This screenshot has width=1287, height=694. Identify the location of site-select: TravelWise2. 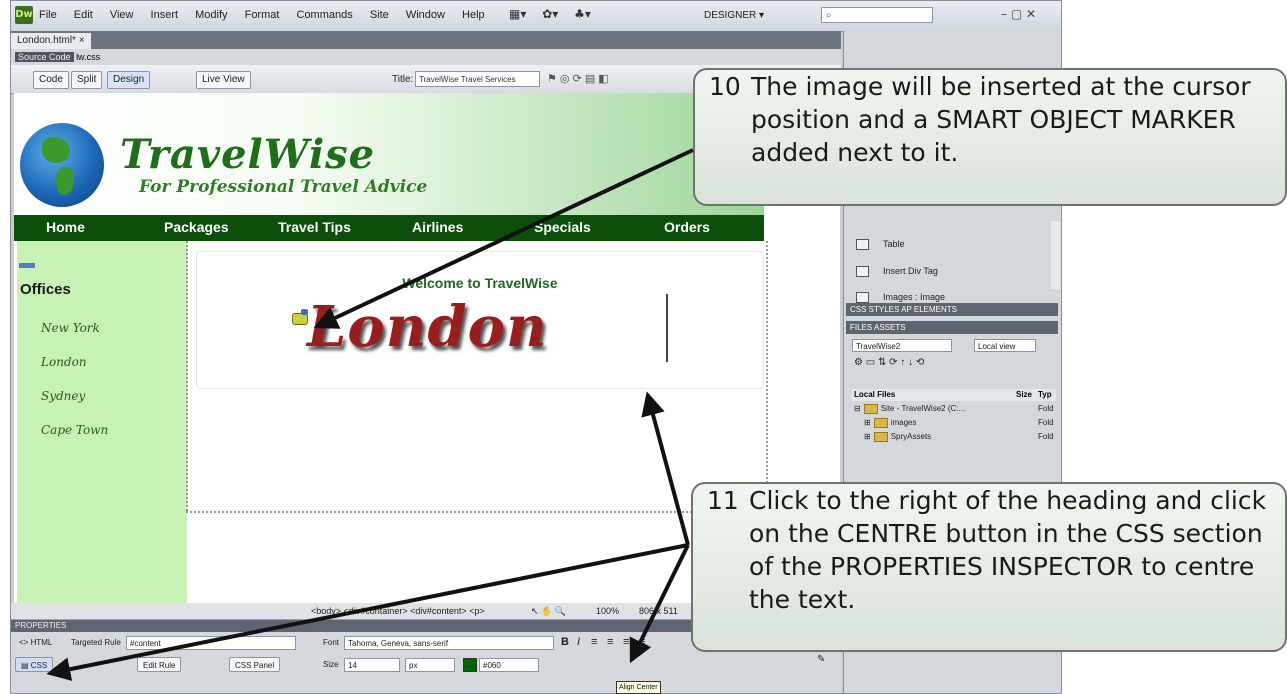
(902, 345).